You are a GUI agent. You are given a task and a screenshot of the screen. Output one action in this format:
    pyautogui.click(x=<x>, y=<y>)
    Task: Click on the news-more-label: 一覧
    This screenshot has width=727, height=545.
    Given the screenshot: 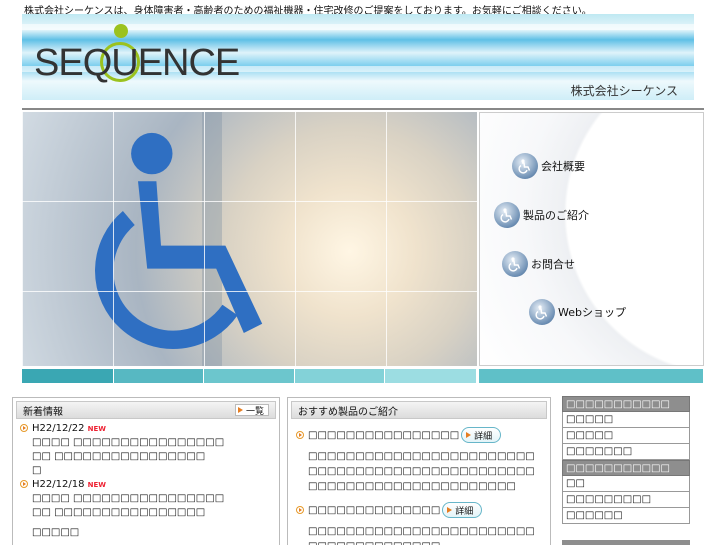 What is the action you would take?
    pyautogui.click(x=254, y=411)
    